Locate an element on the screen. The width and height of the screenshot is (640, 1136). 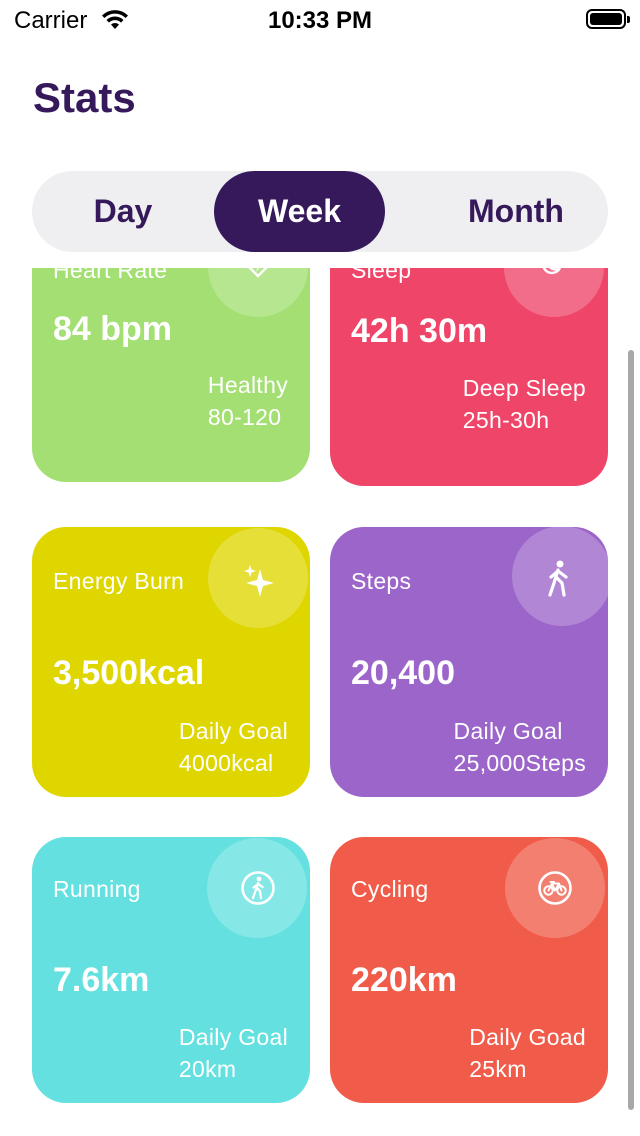
card-value: 42h 30m is located at coordinates (419, 331).